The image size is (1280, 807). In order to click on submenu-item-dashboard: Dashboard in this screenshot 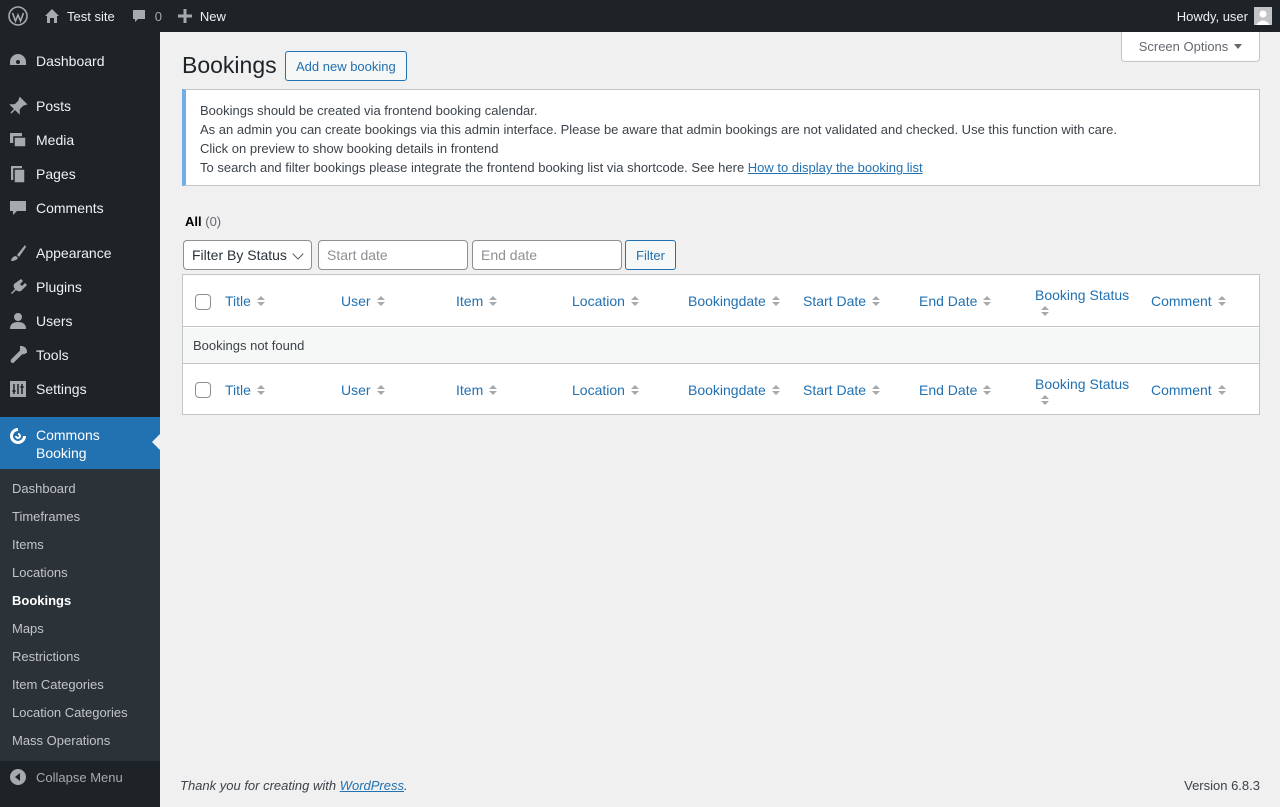, I will do `click(44, 488)`.